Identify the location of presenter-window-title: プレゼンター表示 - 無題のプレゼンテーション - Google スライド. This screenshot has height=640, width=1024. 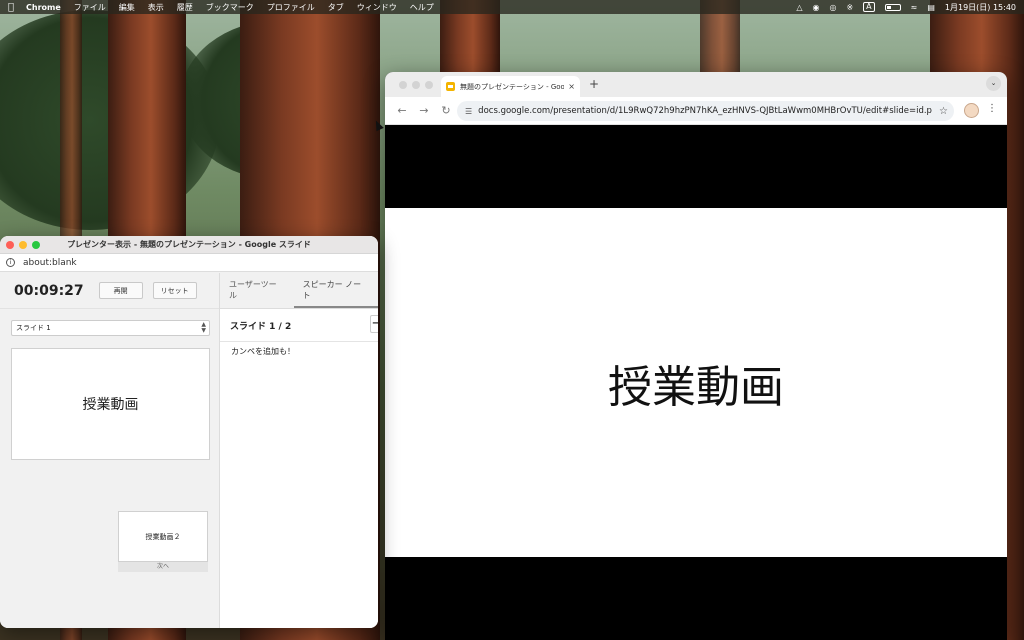
(189, 244).